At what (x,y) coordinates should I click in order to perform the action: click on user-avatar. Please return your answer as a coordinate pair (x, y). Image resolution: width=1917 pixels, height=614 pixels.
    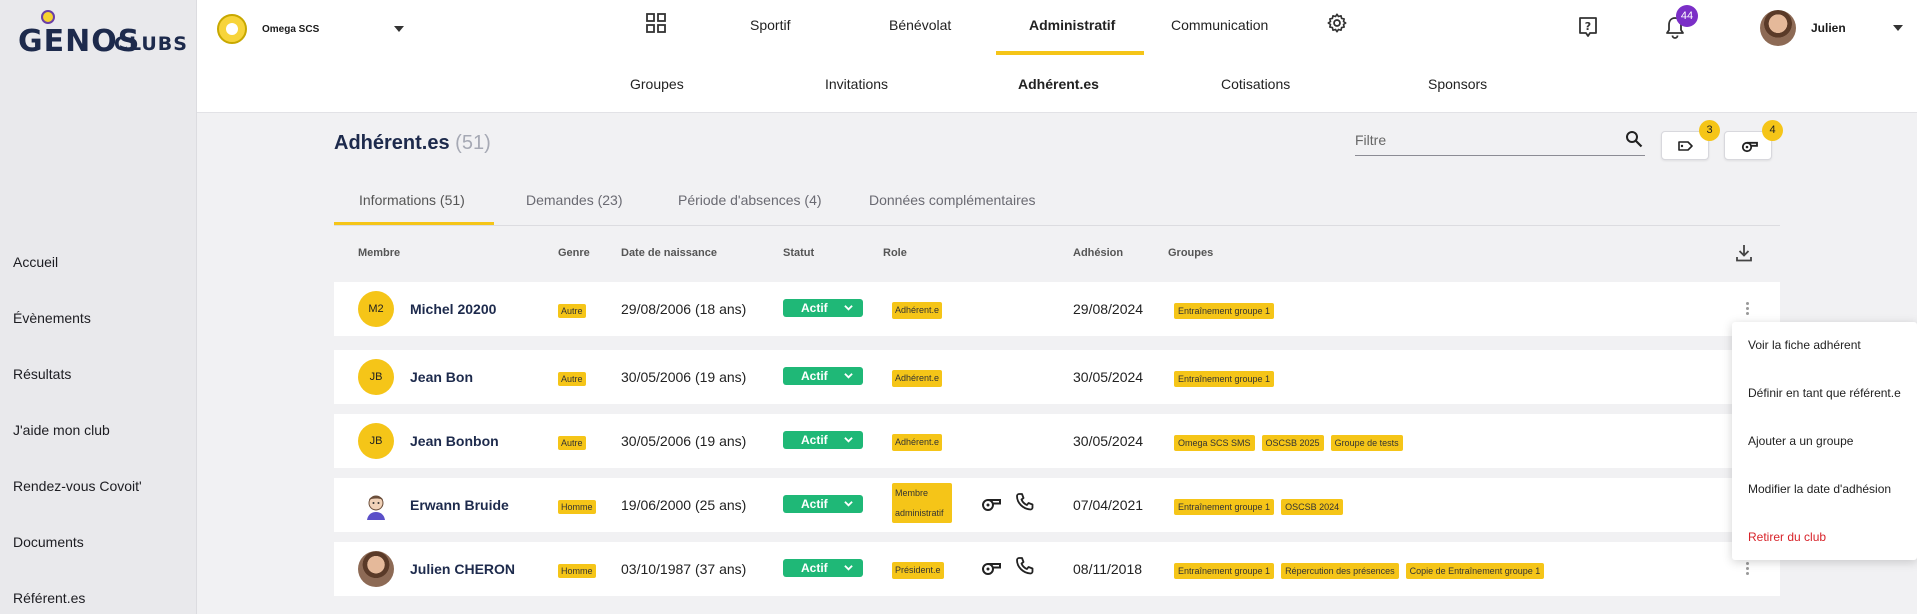
    Looking at the image, I should click on (1778, 28).